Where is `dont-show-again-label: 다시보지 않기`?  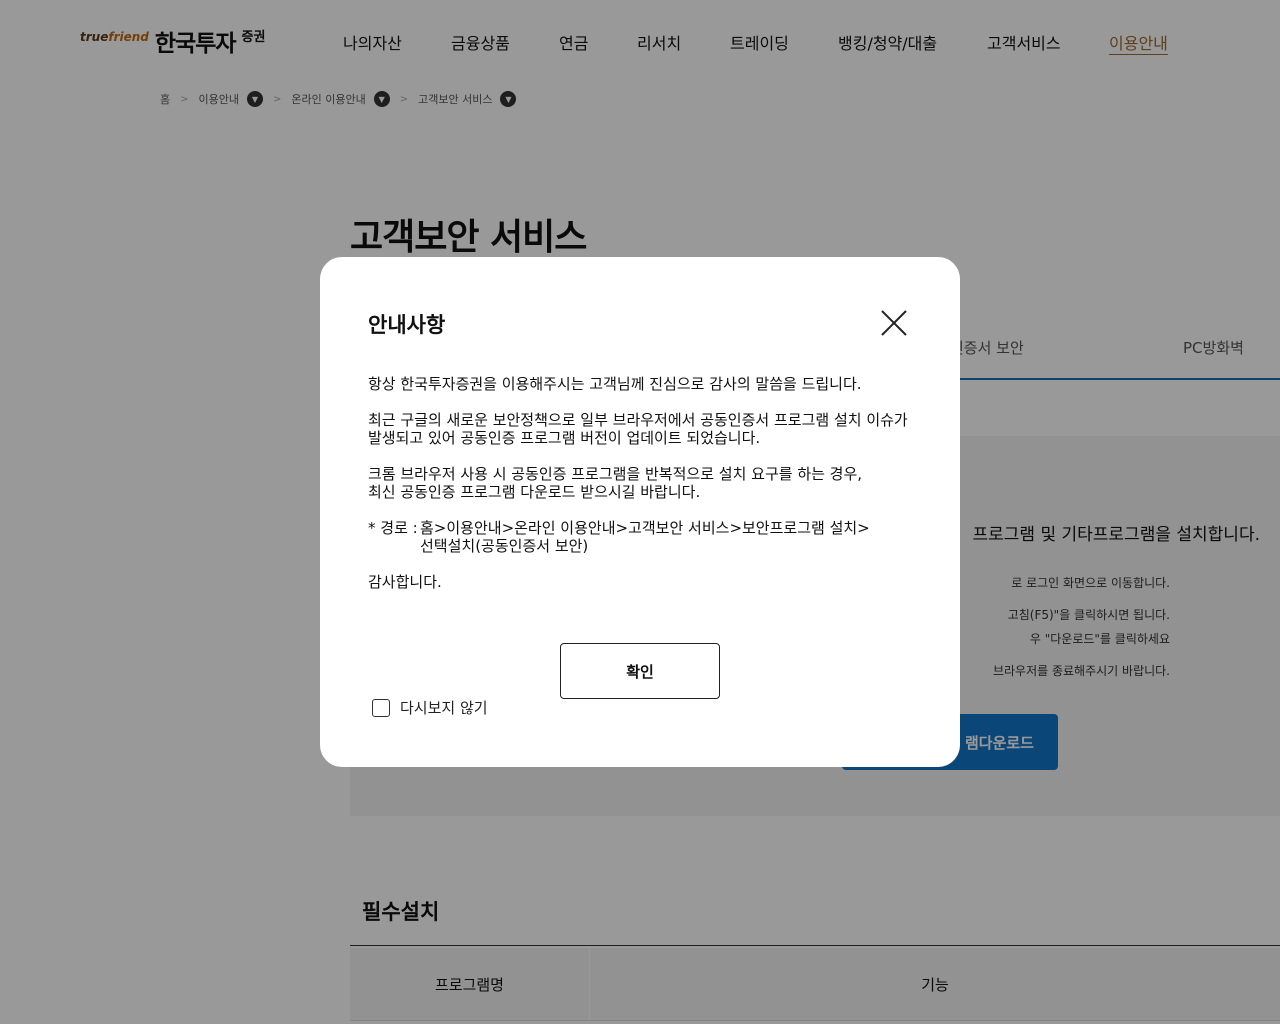
dont-show-again-label: 다시보지 않기 is located at coordinates (444, 708).